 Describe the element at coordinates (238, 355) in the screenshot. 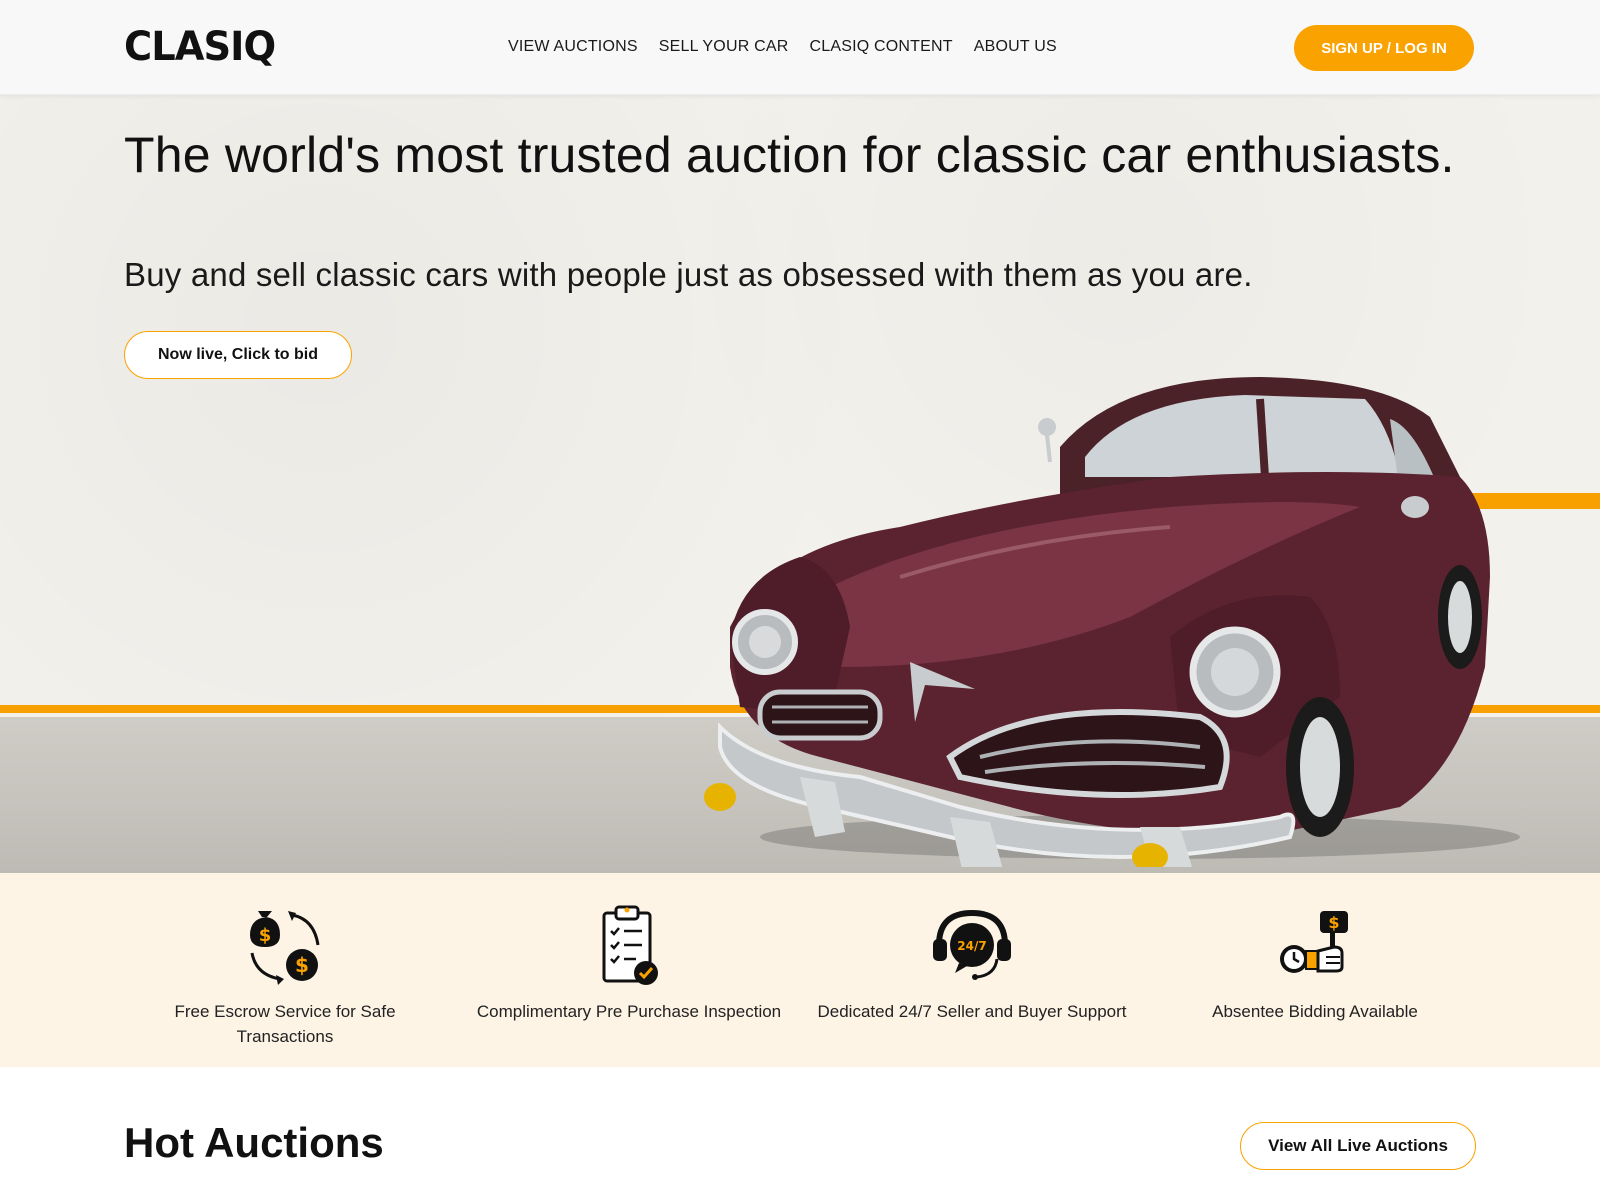

I see `now-live-bid-button: Now live, Click to bid` at that location.